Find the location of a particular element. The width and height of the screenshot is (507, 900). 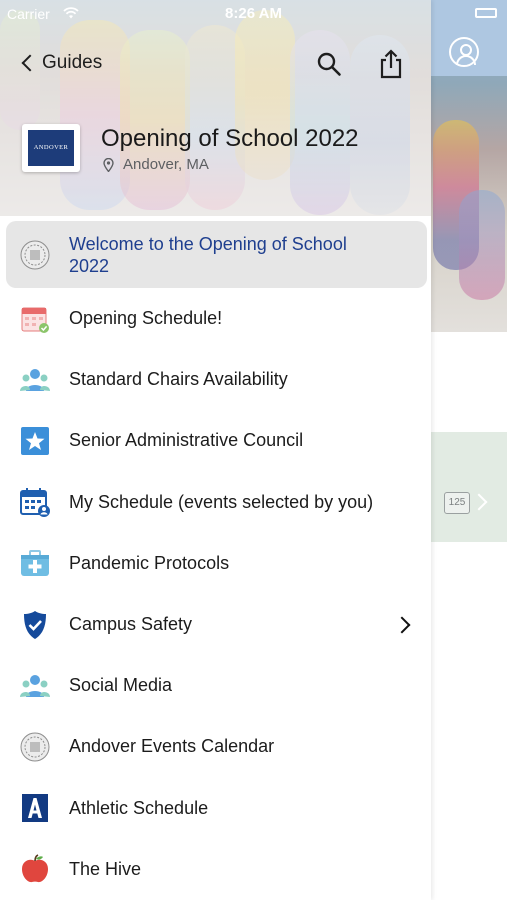

back-button-label: Guides is located at coordinates (72, 62).